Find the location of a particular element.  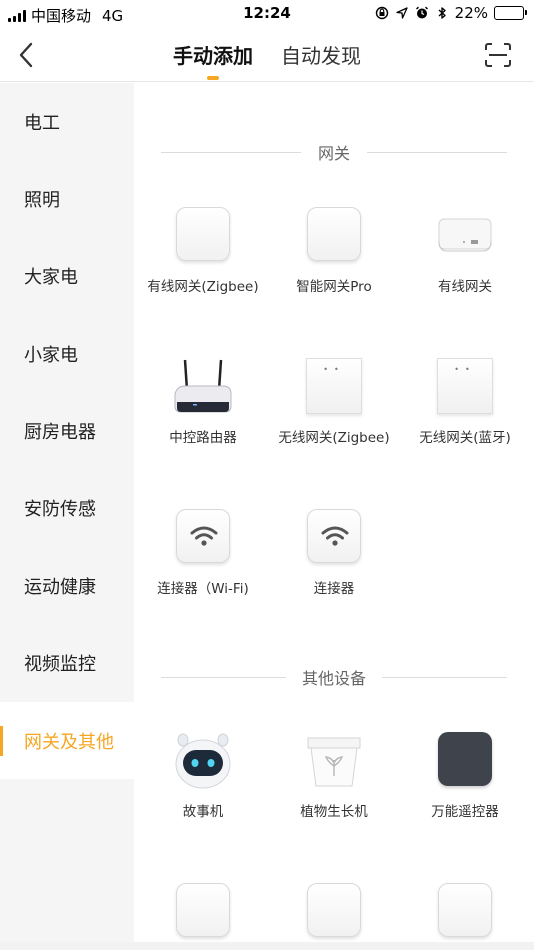

scan-icon is located at coordinates (498, 55).